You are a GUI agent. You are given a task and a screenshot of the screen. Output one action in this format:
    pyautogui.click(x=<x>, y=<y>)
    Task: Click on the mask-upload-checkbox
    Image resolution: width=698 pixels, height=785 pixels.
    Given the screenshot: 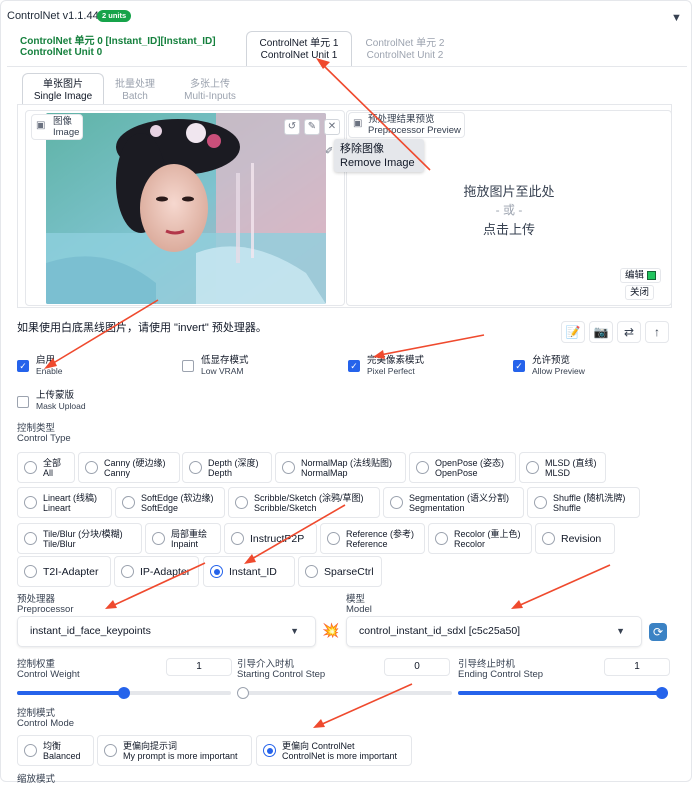 What is the action you would take?
    pyautogui.click(x=23, y=402)
    